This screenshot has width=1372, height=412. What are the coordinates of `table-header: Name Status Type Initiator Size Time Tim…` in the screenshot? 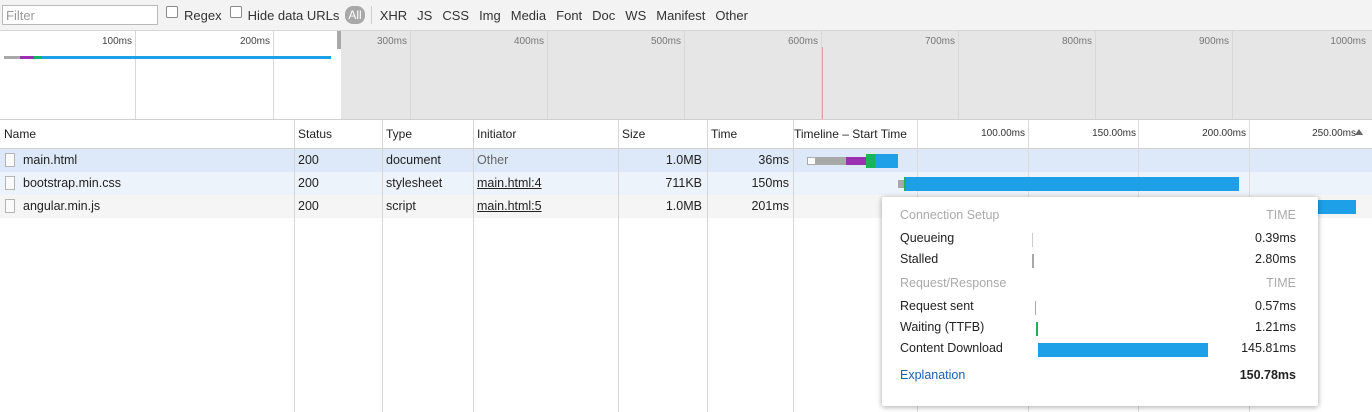 It's located at (686, 134).